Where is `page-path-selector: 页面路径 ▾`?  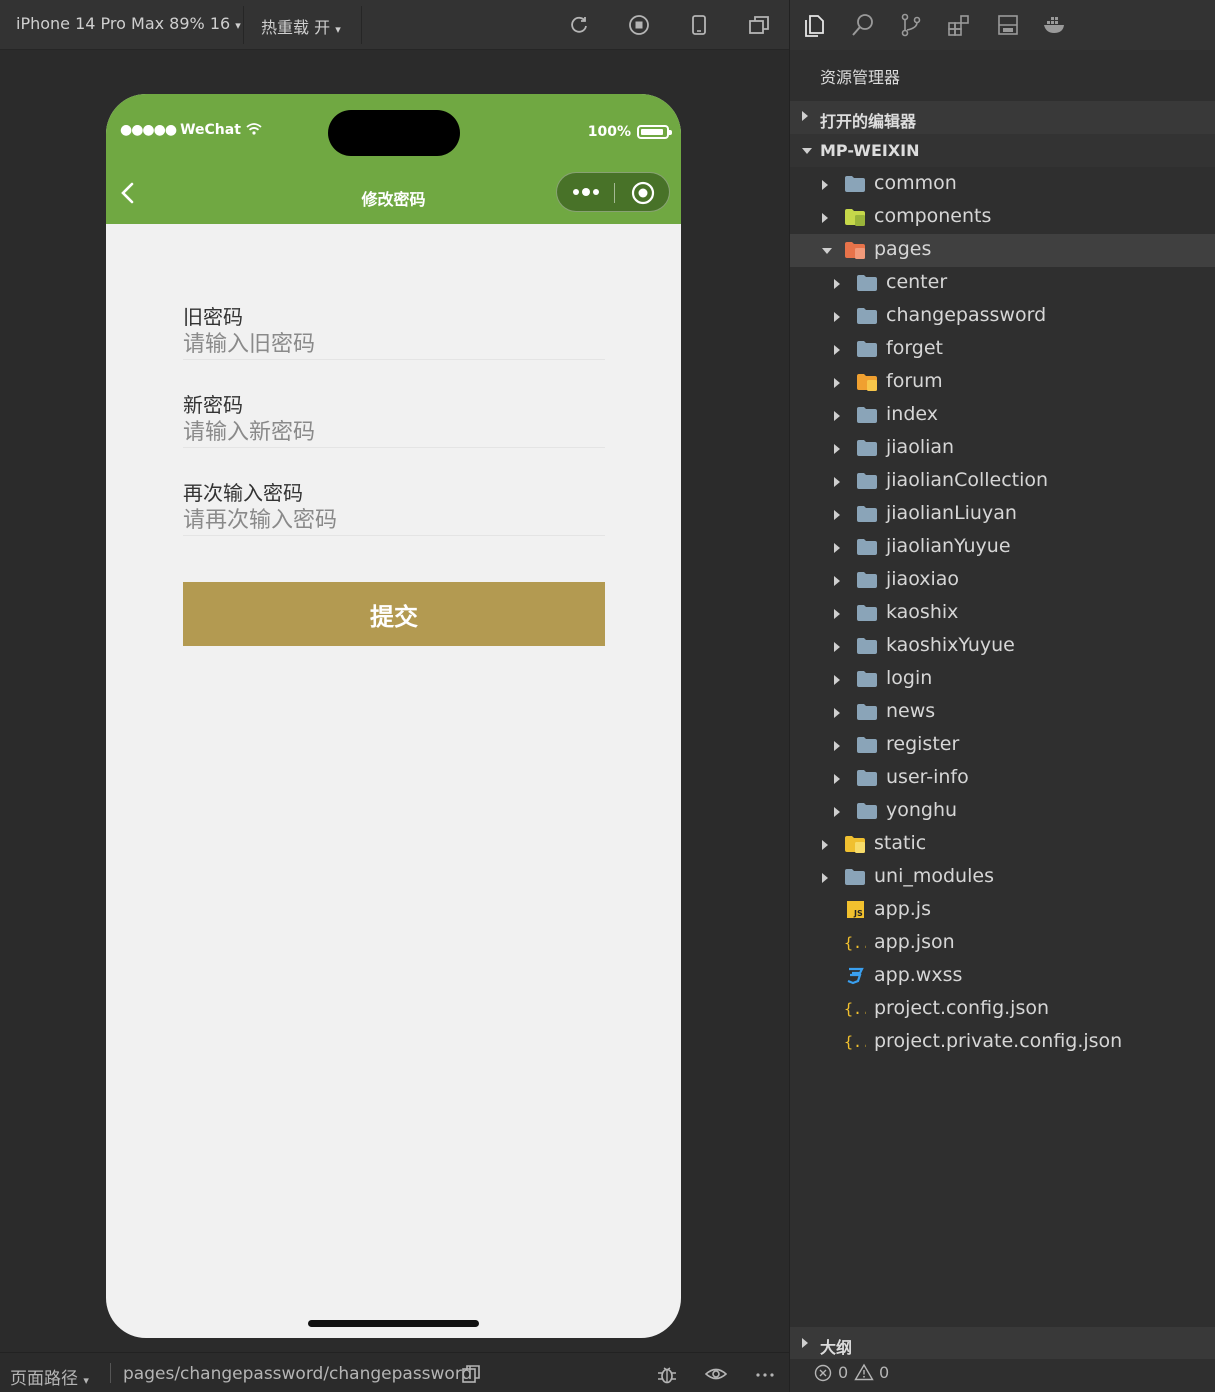
page-path-selector: 页面路径 ▾ is located at coordinates (49, 1376).